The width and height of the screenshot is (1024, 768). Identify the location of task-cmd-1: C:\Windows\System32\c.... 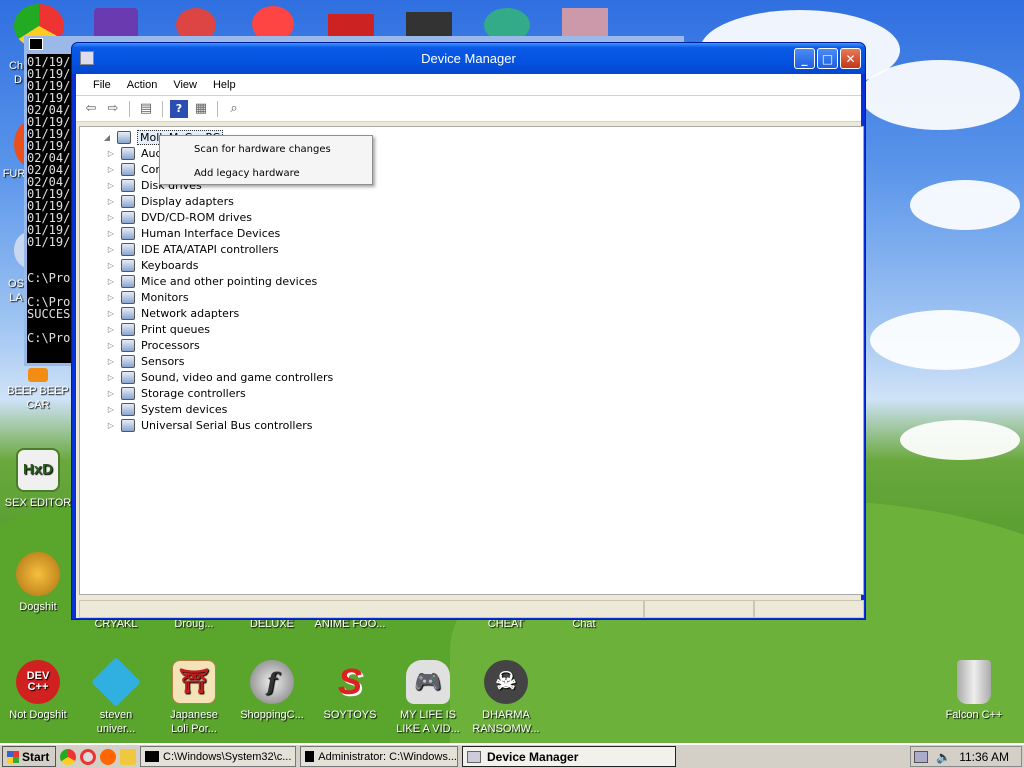
(218, 756).